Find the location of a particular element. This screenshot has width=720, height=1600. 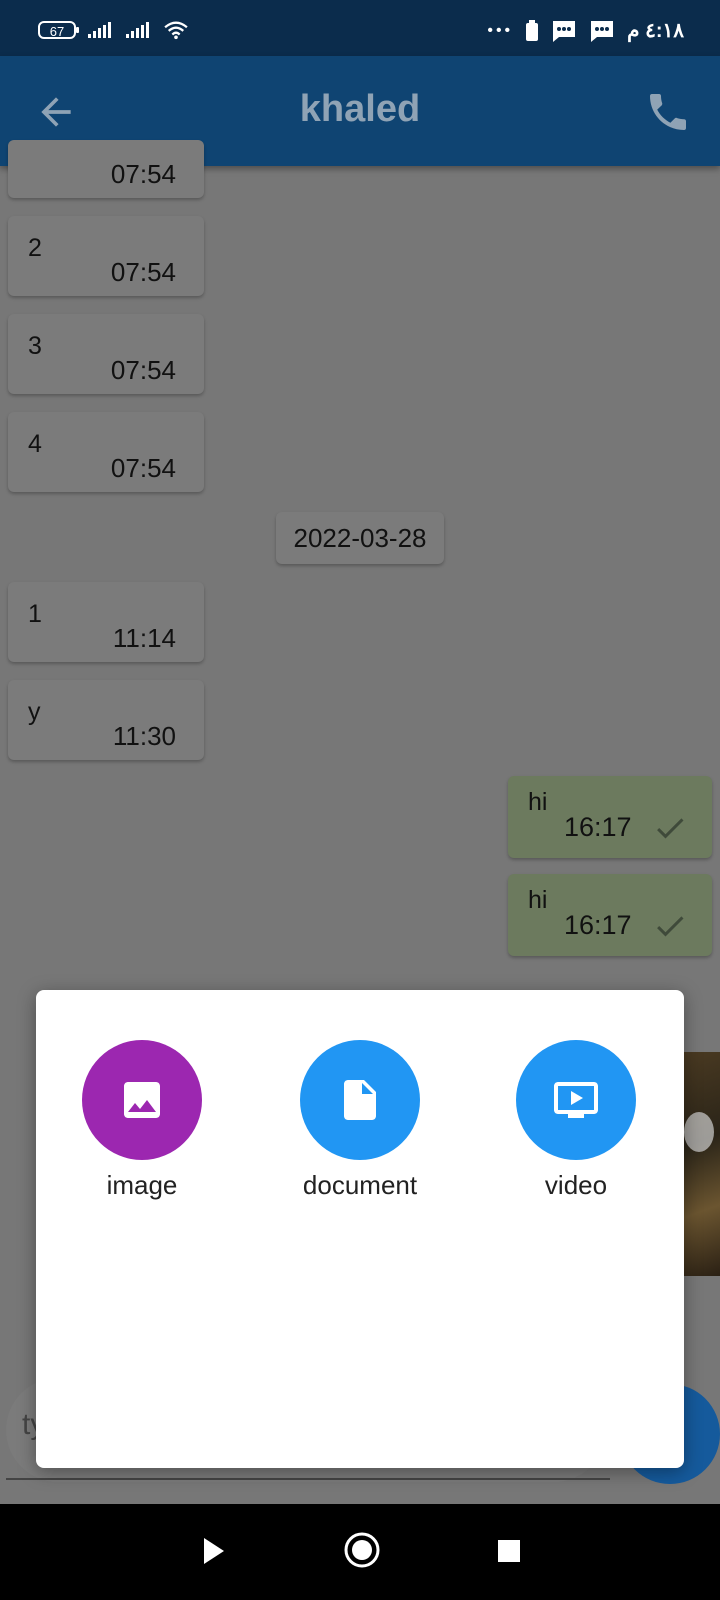

document-icon is located at coordinates (360, 1100).